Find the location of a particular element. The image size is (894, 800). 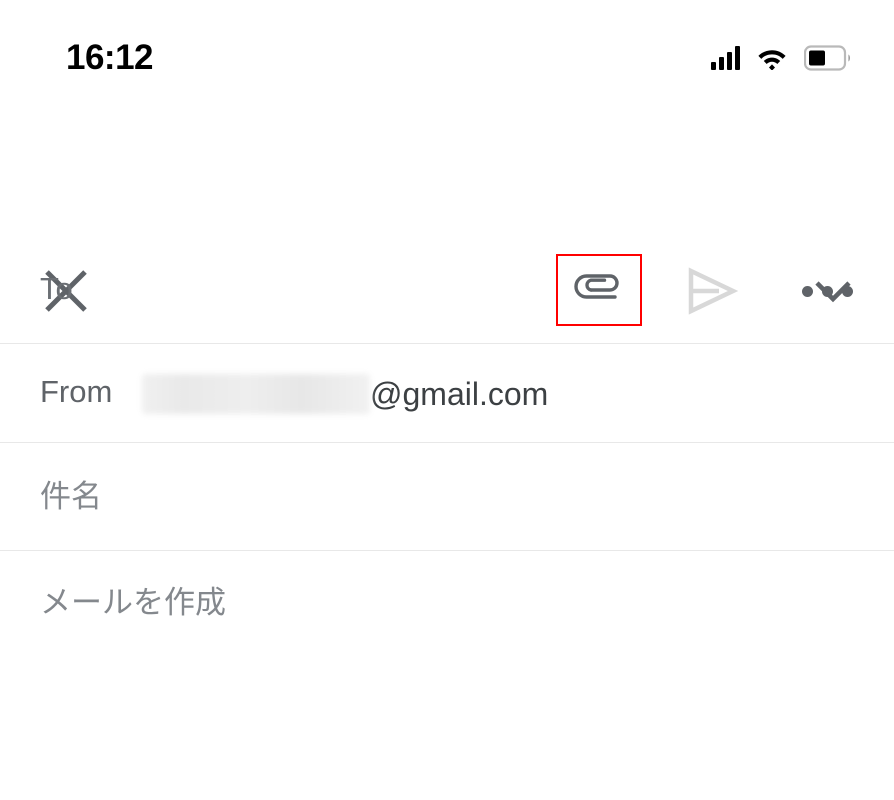

status-bar-indicators is located at coordinates (781, 58).